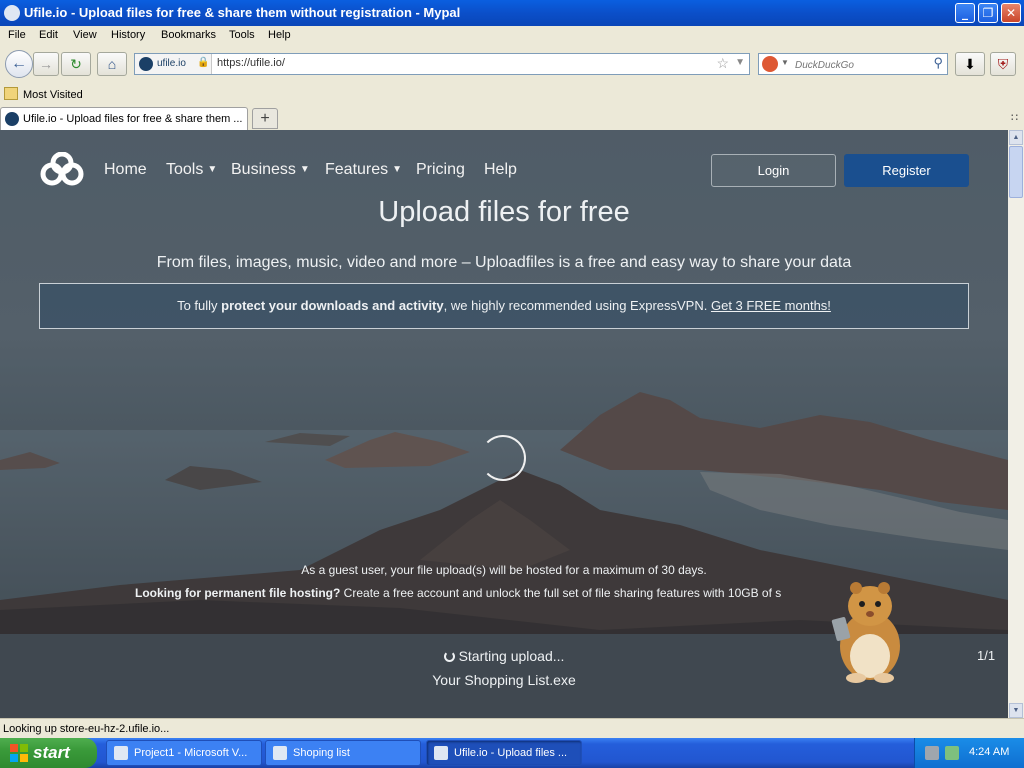  Describe the element at coordinates (989, 752) in the screenshot. I see `clock: 4:24 AM` at that location.